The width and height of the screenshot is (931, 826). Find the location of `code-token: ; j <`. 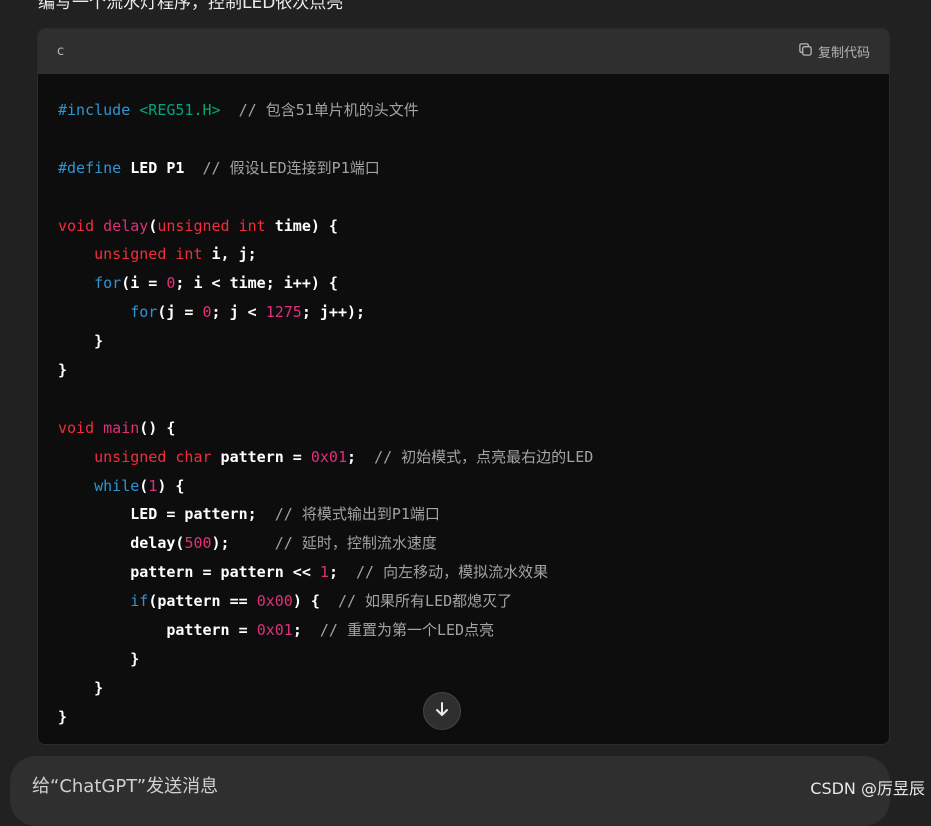

code-token: ; j < is located at coordinates (238, 312).